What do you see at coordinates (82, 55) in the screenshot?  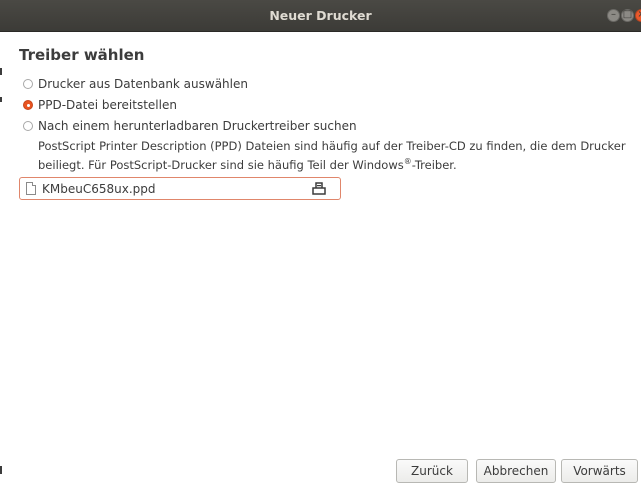 I see `page-heading: Treiber wählen` at bounding box center [82, 55].